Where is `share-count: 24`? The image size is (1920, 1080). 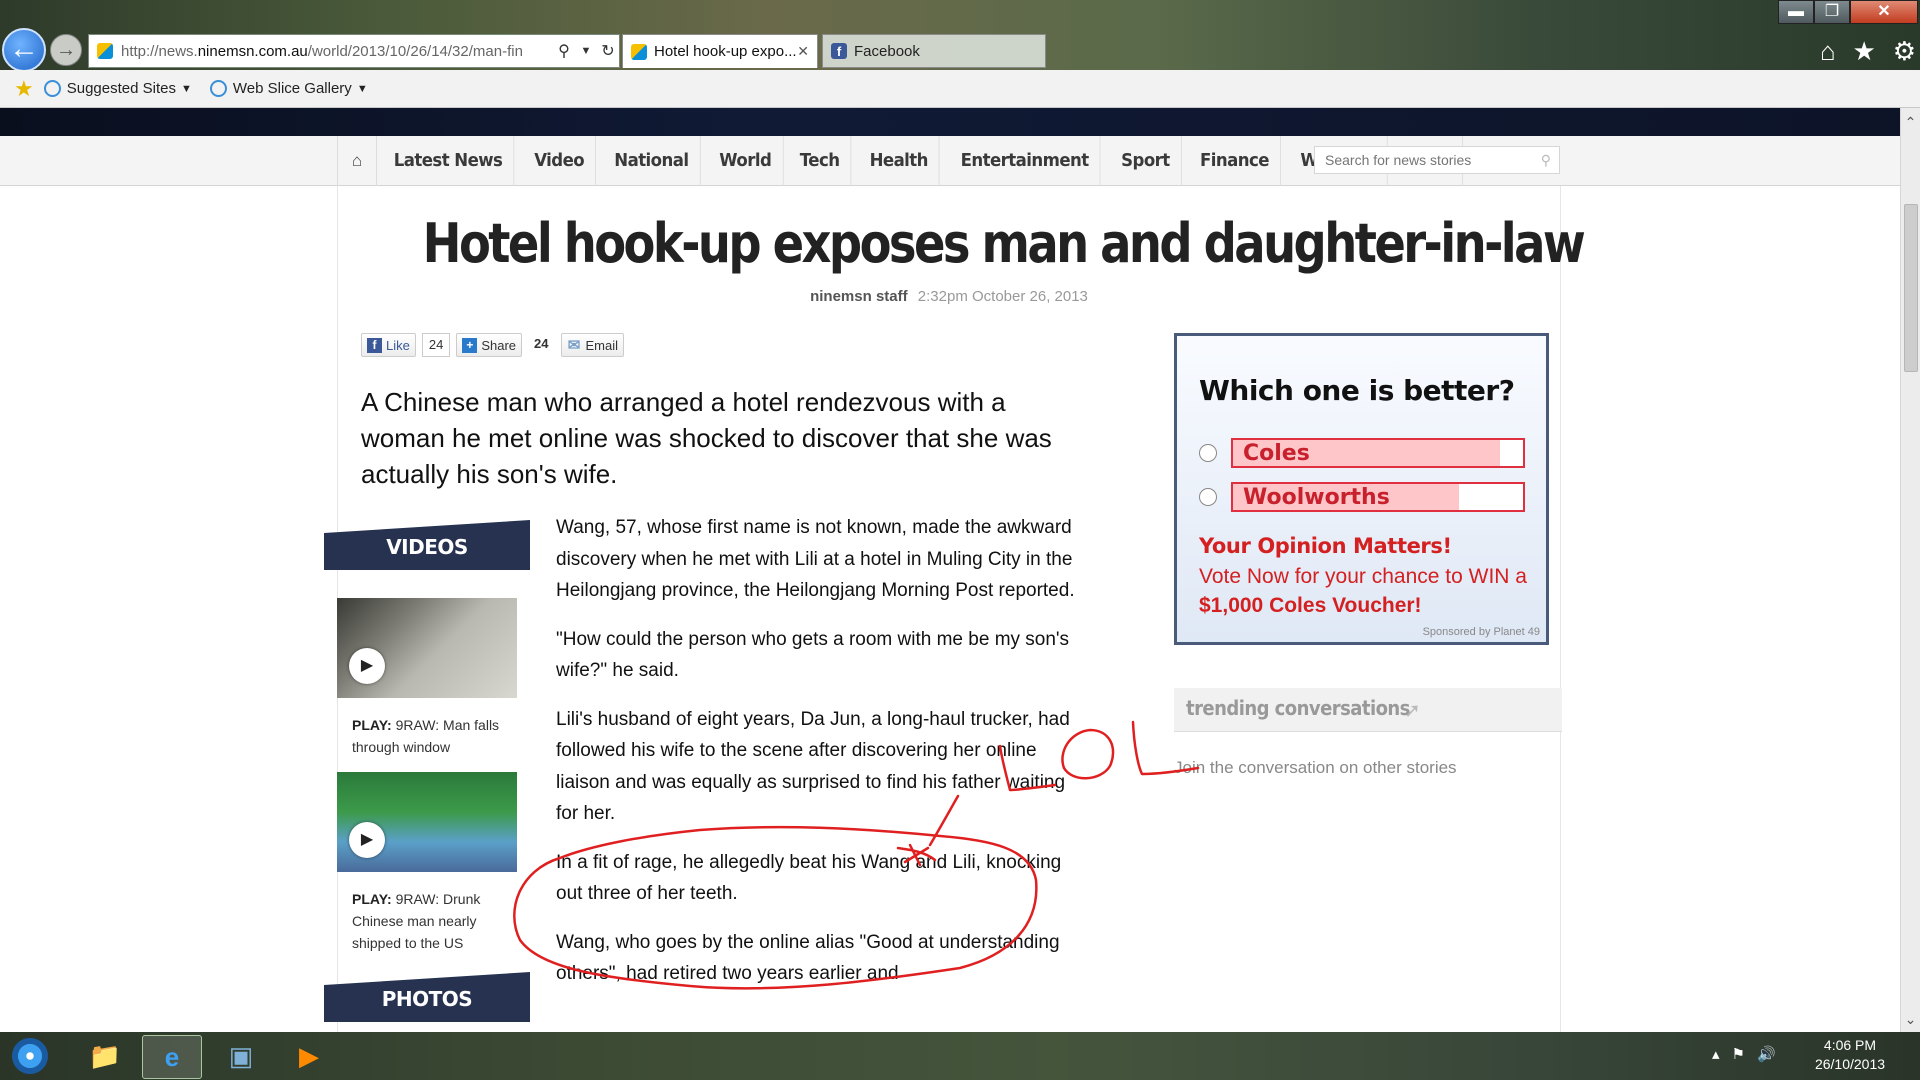 share-count: 24 is located at coordinates (541, 345).